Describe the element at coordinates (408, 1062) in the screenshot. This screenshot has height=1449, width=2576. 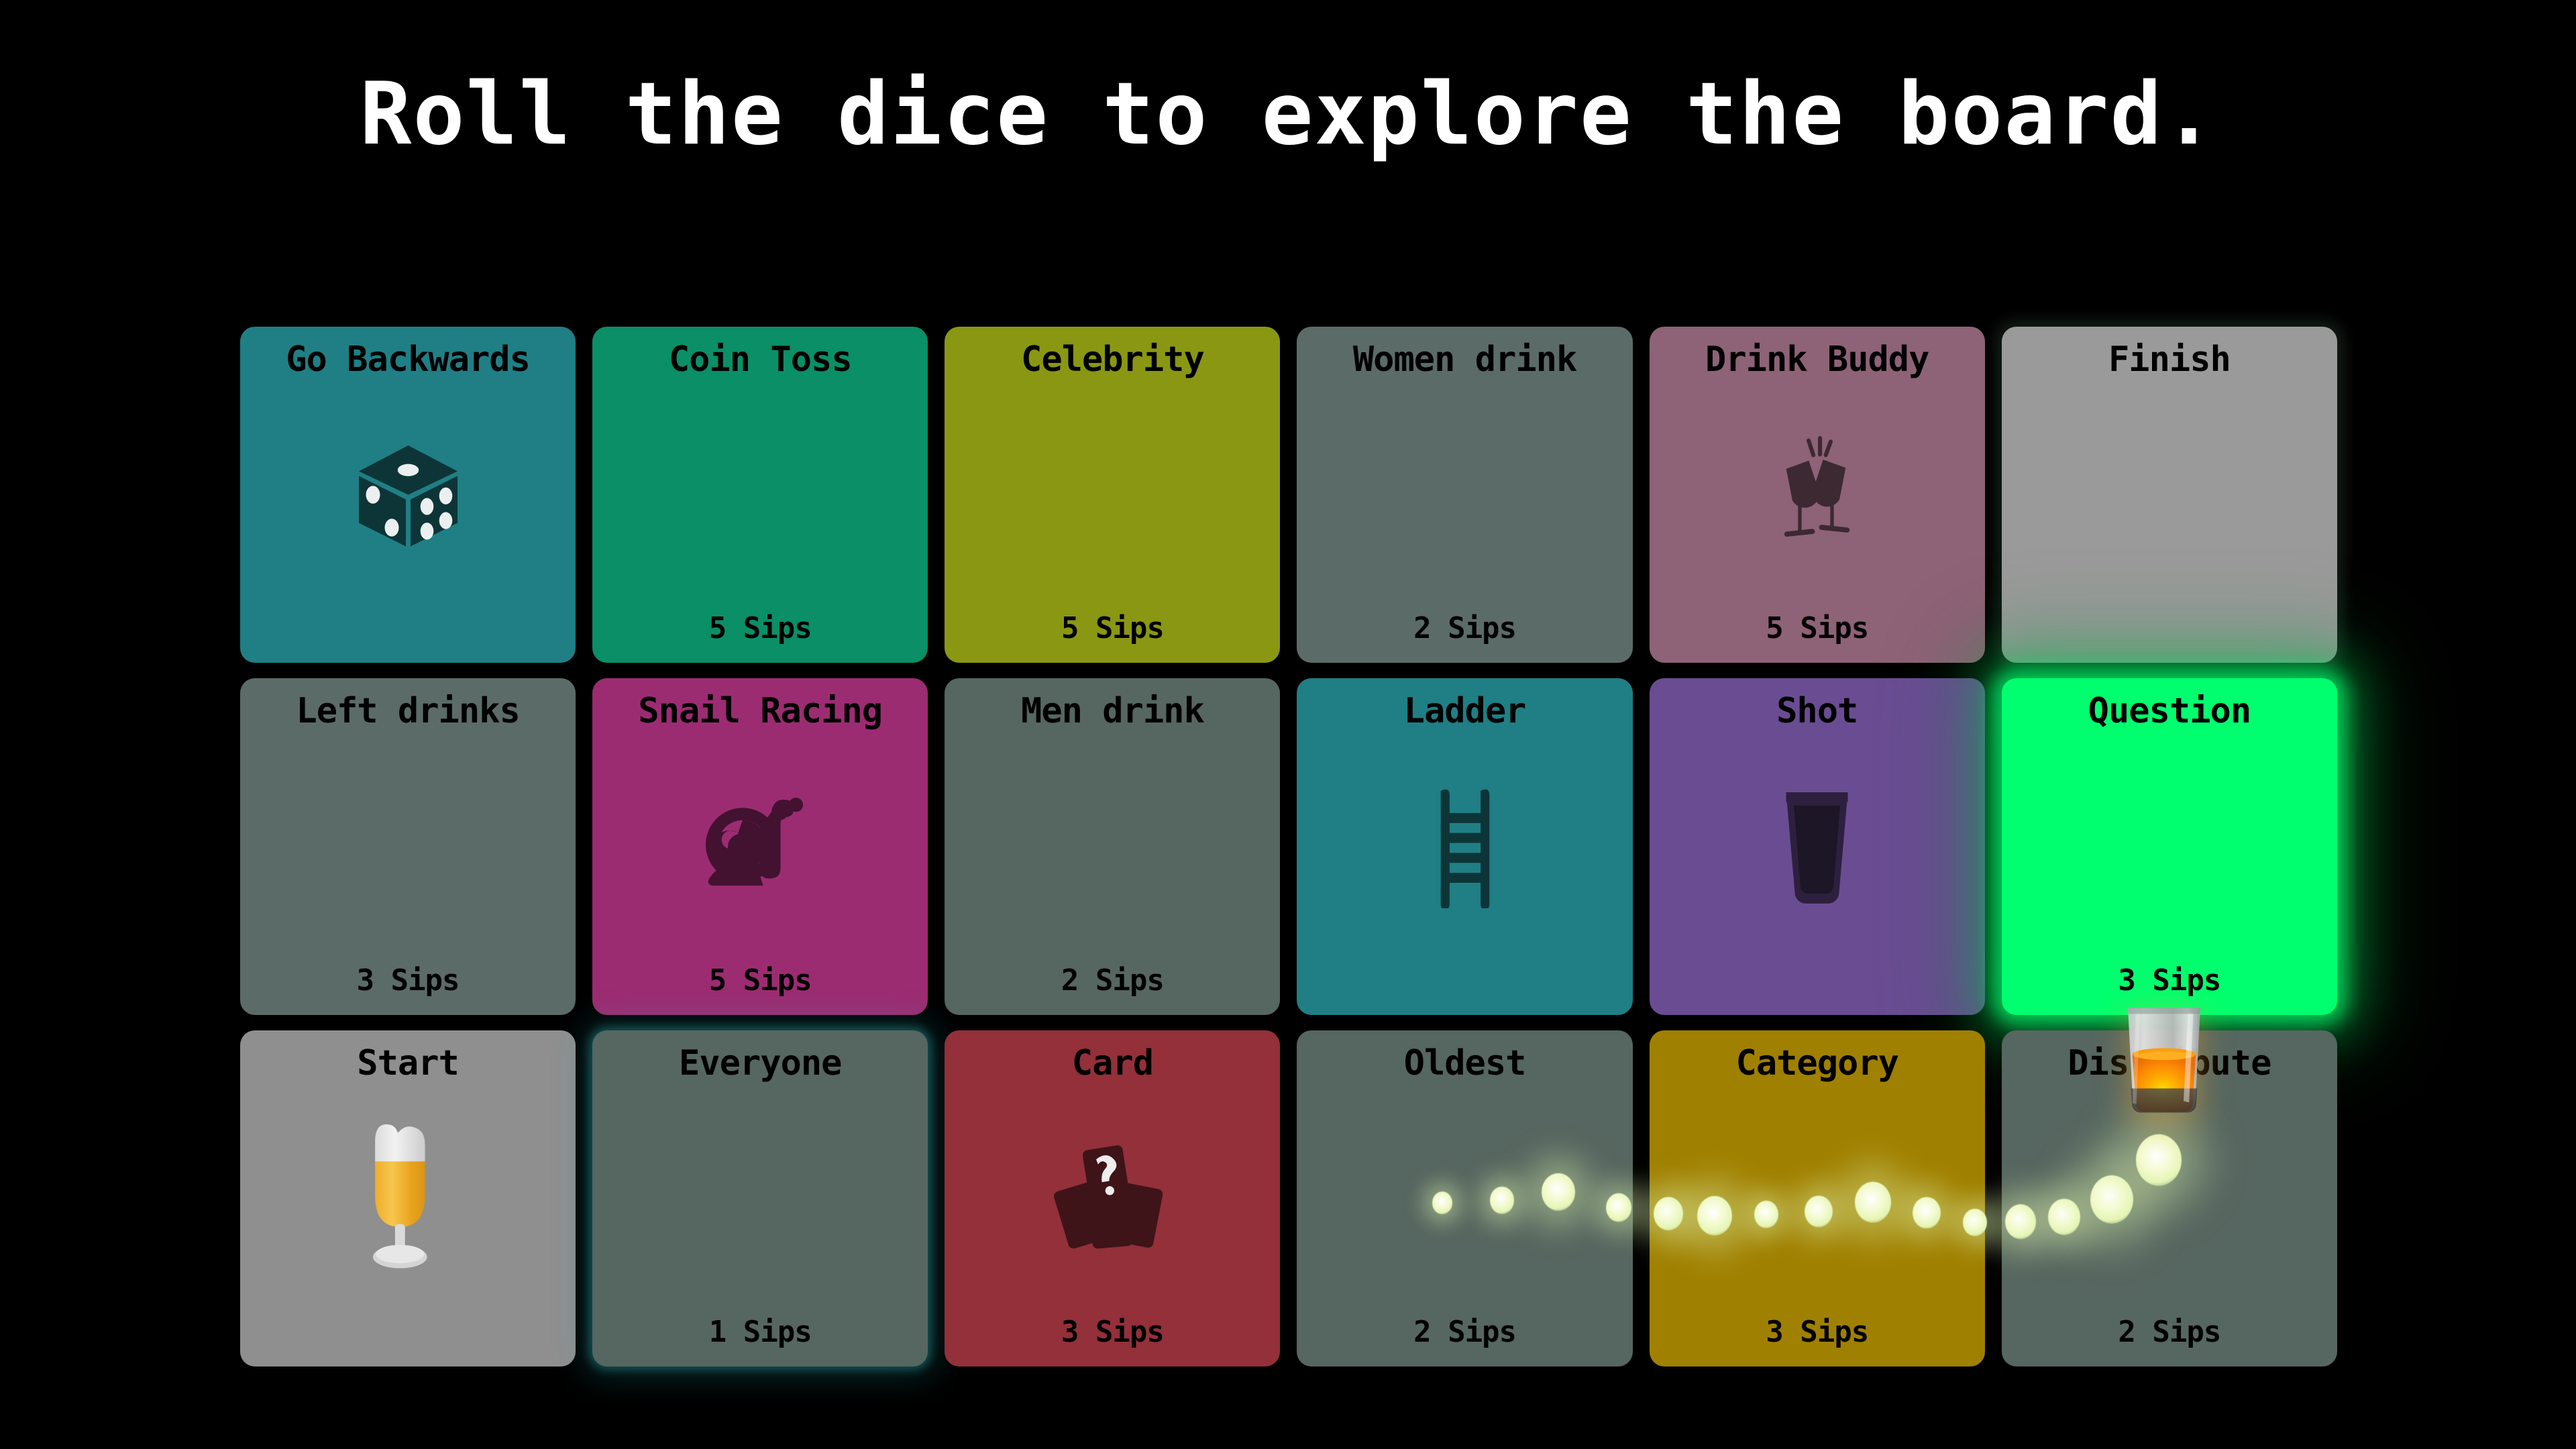
I see `tile-title: Start` at that location.